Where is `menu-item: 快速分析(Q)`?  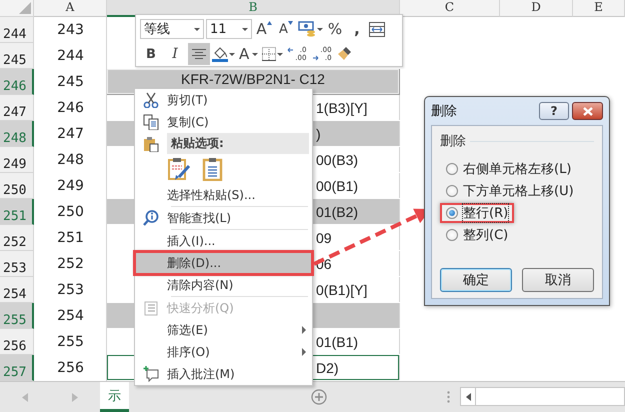
menu-item: 快速分析(Q) is located at coordinates (223, 308).